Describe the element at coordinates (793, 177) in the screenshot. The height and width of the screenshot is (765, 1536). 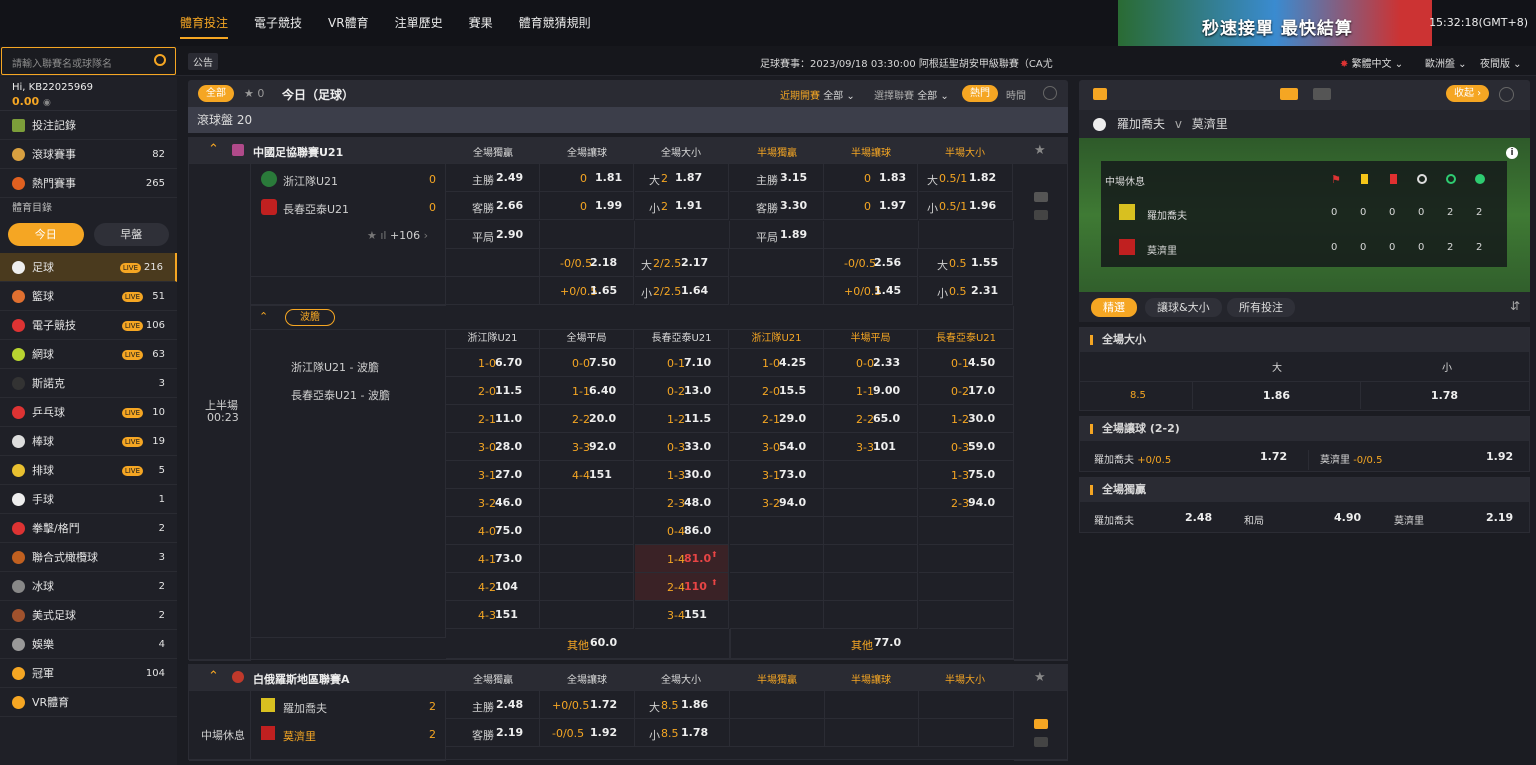
I see `odds-value: 3.15` at that location.